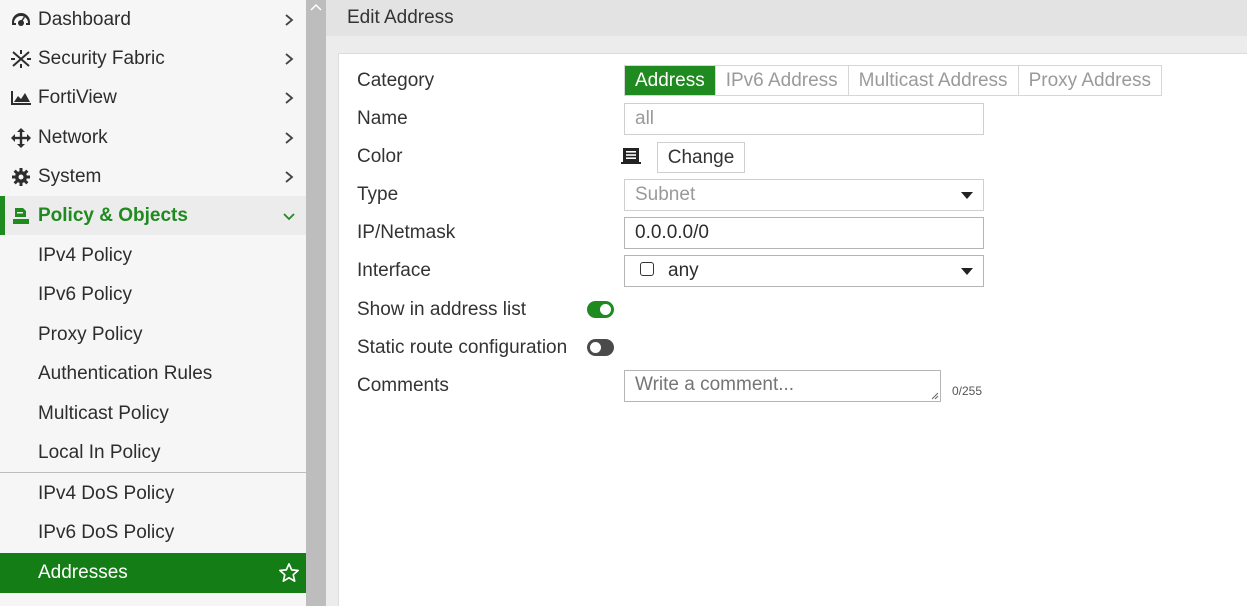 The image size is (1247, 606). What do you see at coordinates (441, 309) in the screenshot?
I see `show-in-list-label: Show in address list` at bounding box center [441, 309].